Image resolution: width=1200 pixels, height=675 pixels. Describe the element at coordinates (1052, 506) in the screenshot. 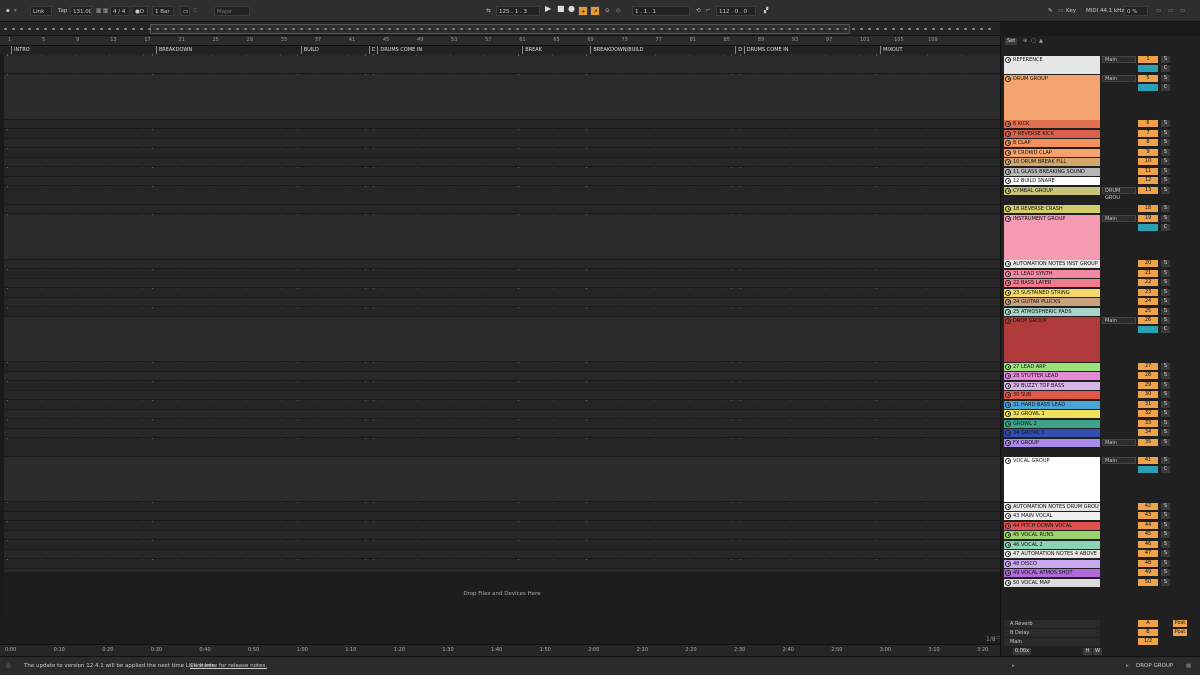

I see `track-header: AUTOMATION NOTES DRUM GROU` at that location.